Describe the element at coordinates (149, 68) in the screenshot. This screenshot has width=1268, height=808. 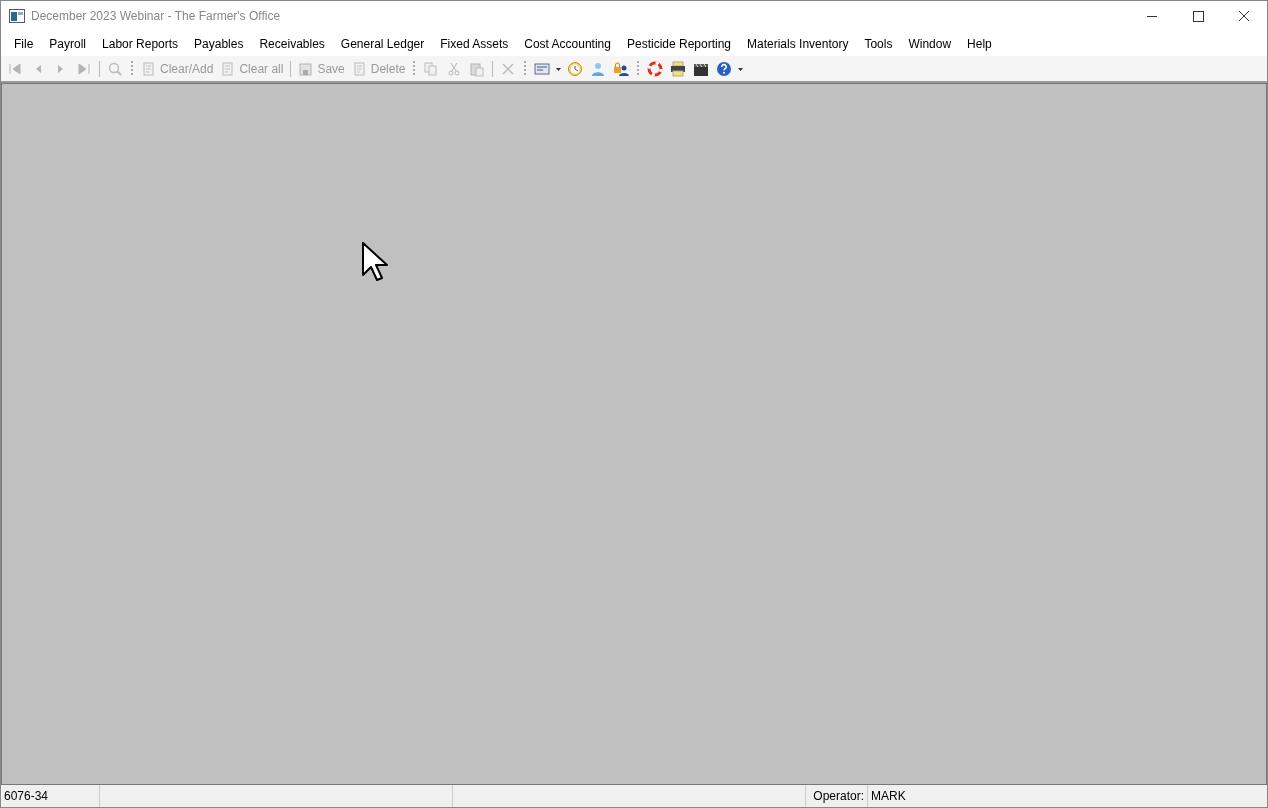
I see `form-icon` at that location.